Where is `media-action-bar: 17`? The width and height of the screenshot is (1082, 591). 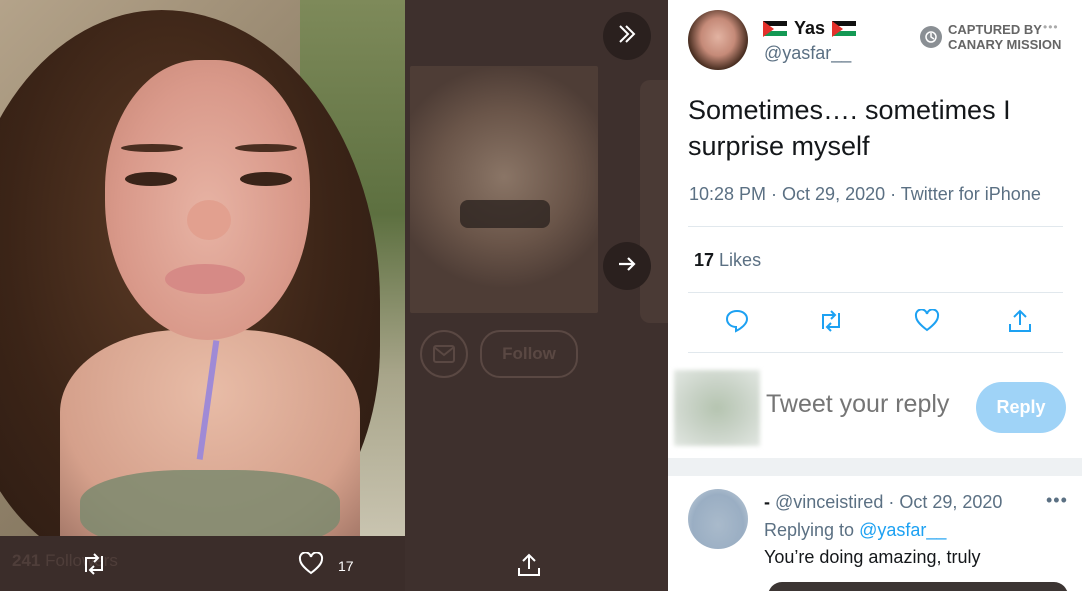
media-action-bar: 17 is located at coordinates (334, 565).